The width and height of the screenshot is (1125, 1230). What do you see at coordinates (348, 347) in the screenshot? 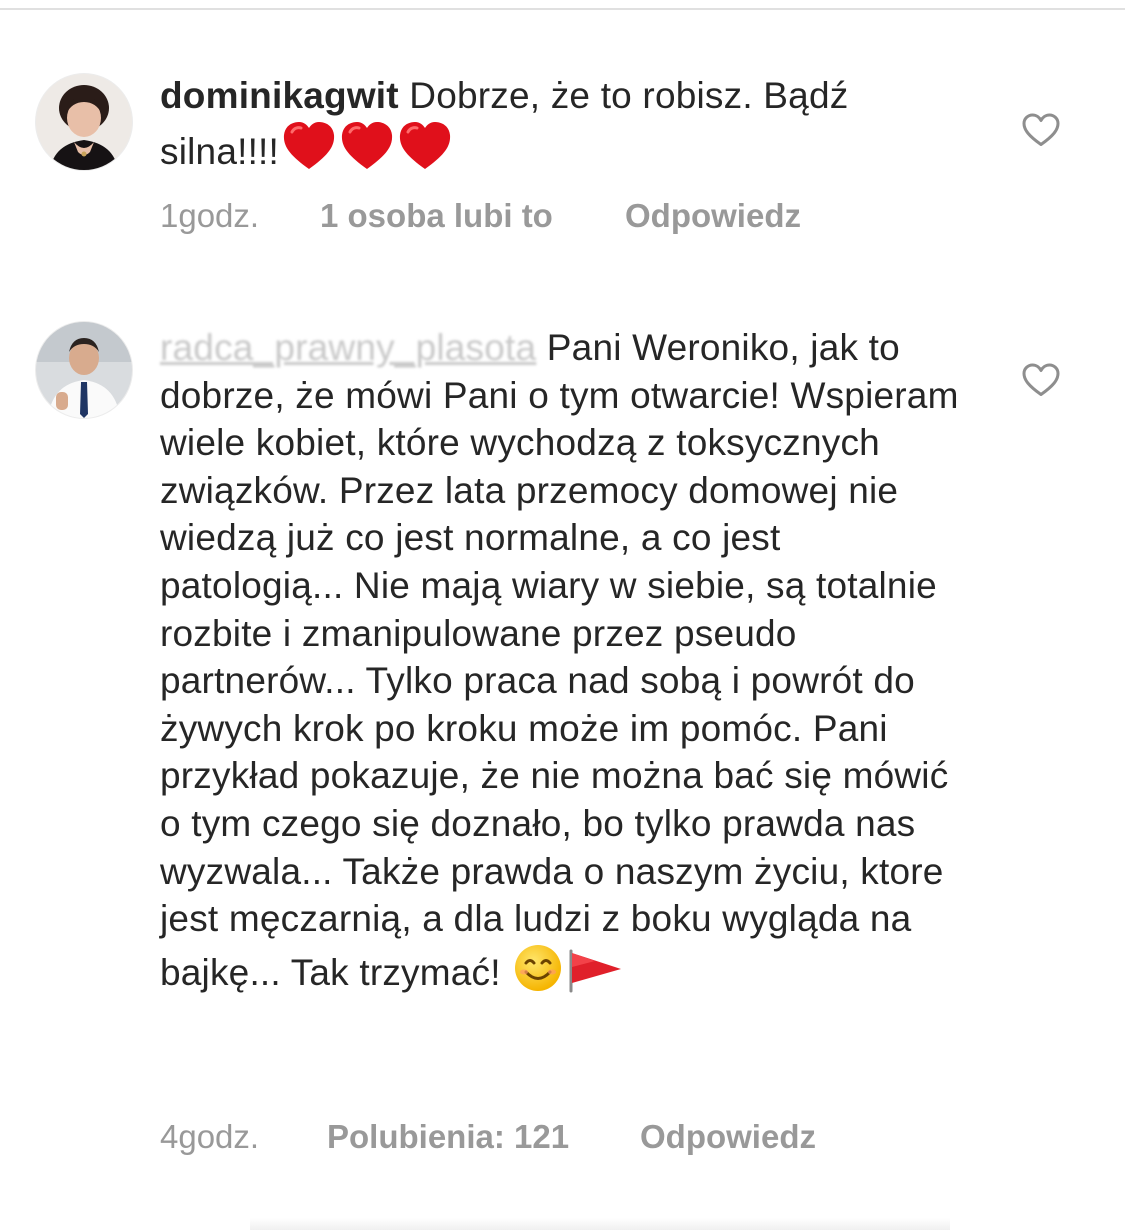
I see `comment-username: radca_prawny_plasota` at bounding box center [348, 347].